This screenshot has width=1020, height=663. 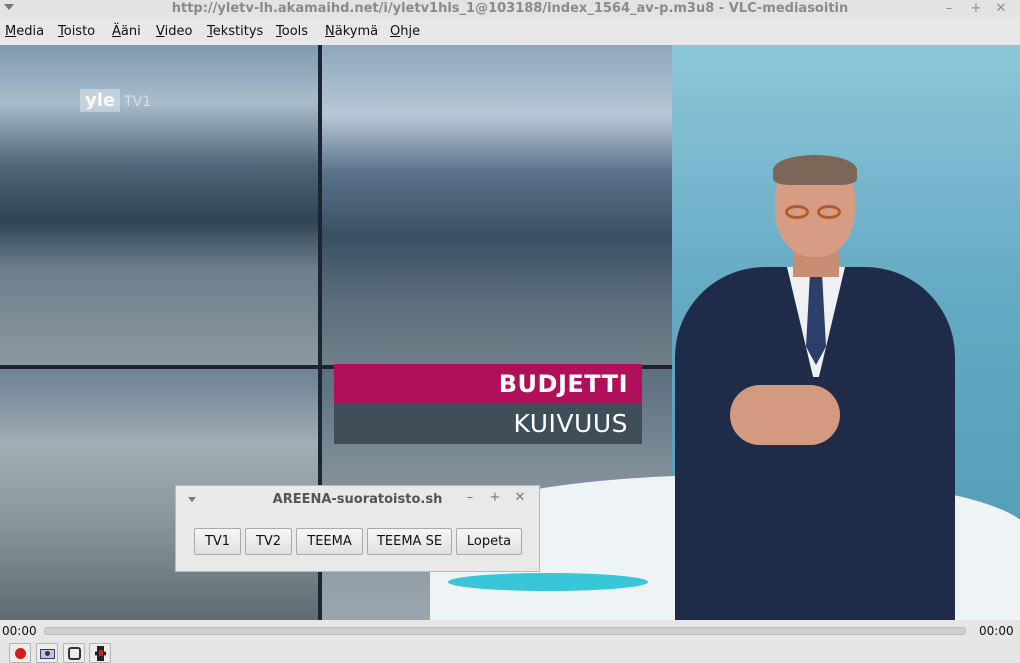 What do you see at coordinates (785, 415) in the screenshot?
I see `anchor-hands` at bounding box center [785, 415].